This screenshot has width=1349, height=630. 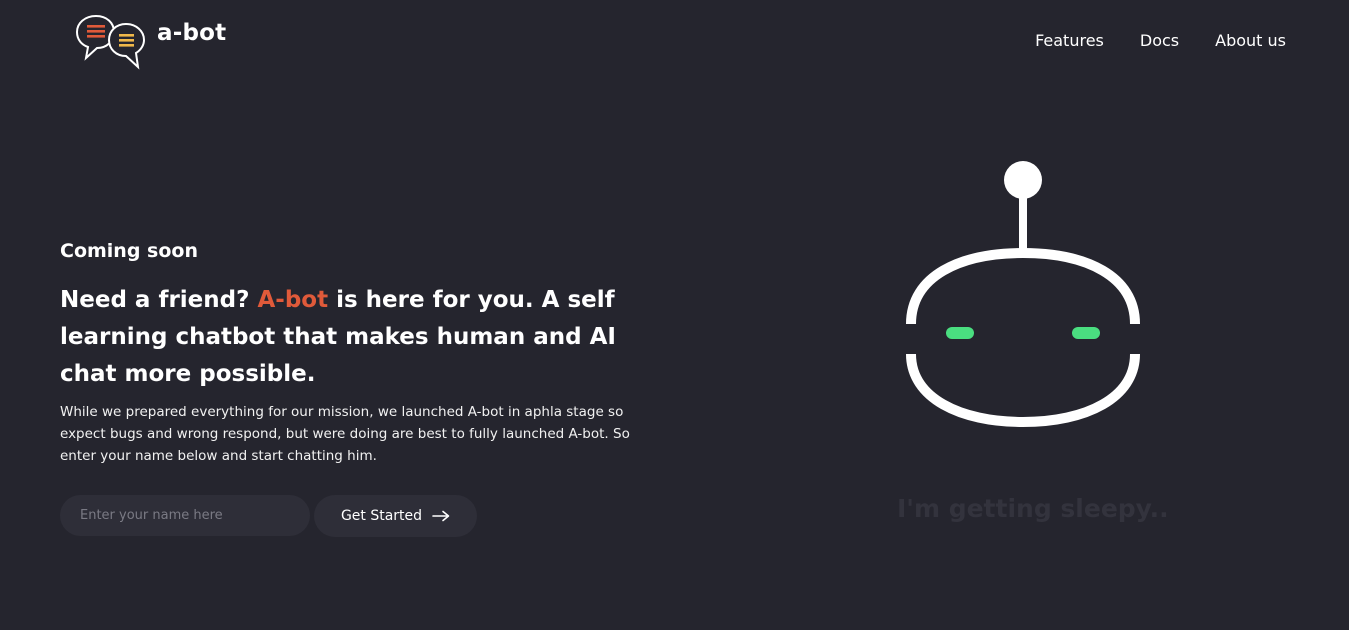 I want to click on coming-soon-label: Coming soon, so click(x=129, y=251).